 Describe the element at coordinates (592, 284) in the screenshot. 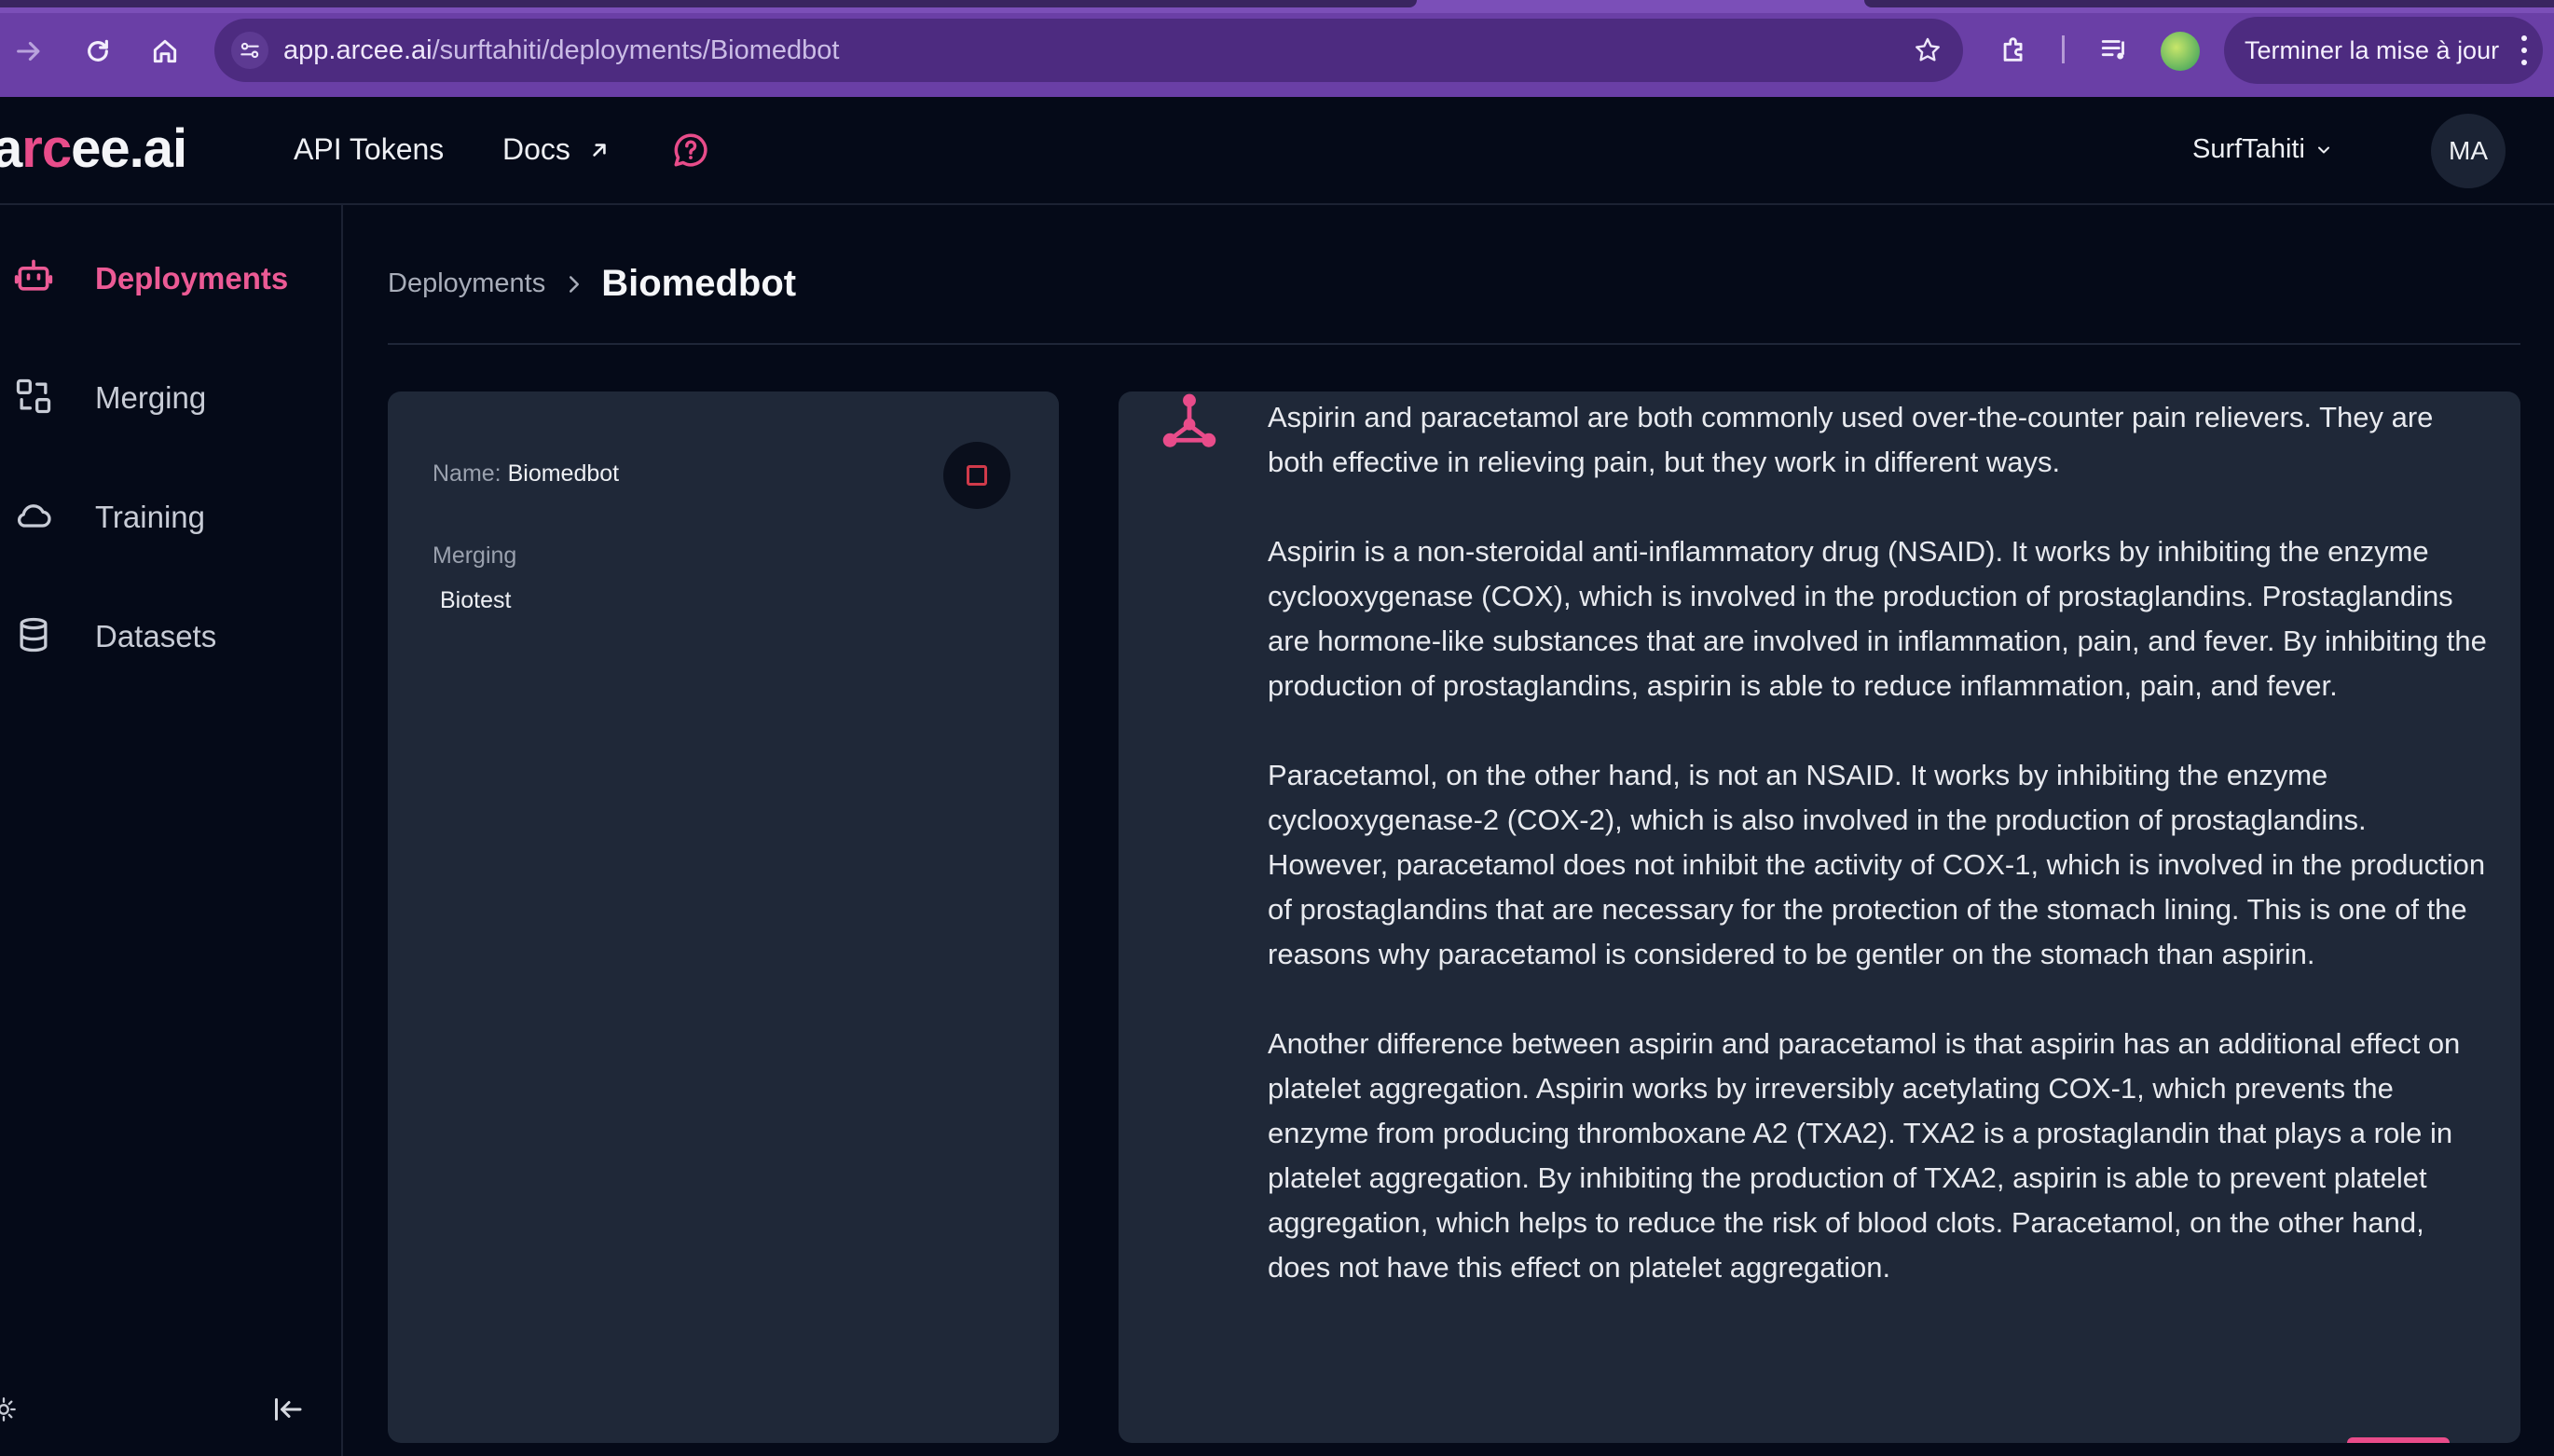

I see `breadcrumb: Deployments Biomedbot` at that location.